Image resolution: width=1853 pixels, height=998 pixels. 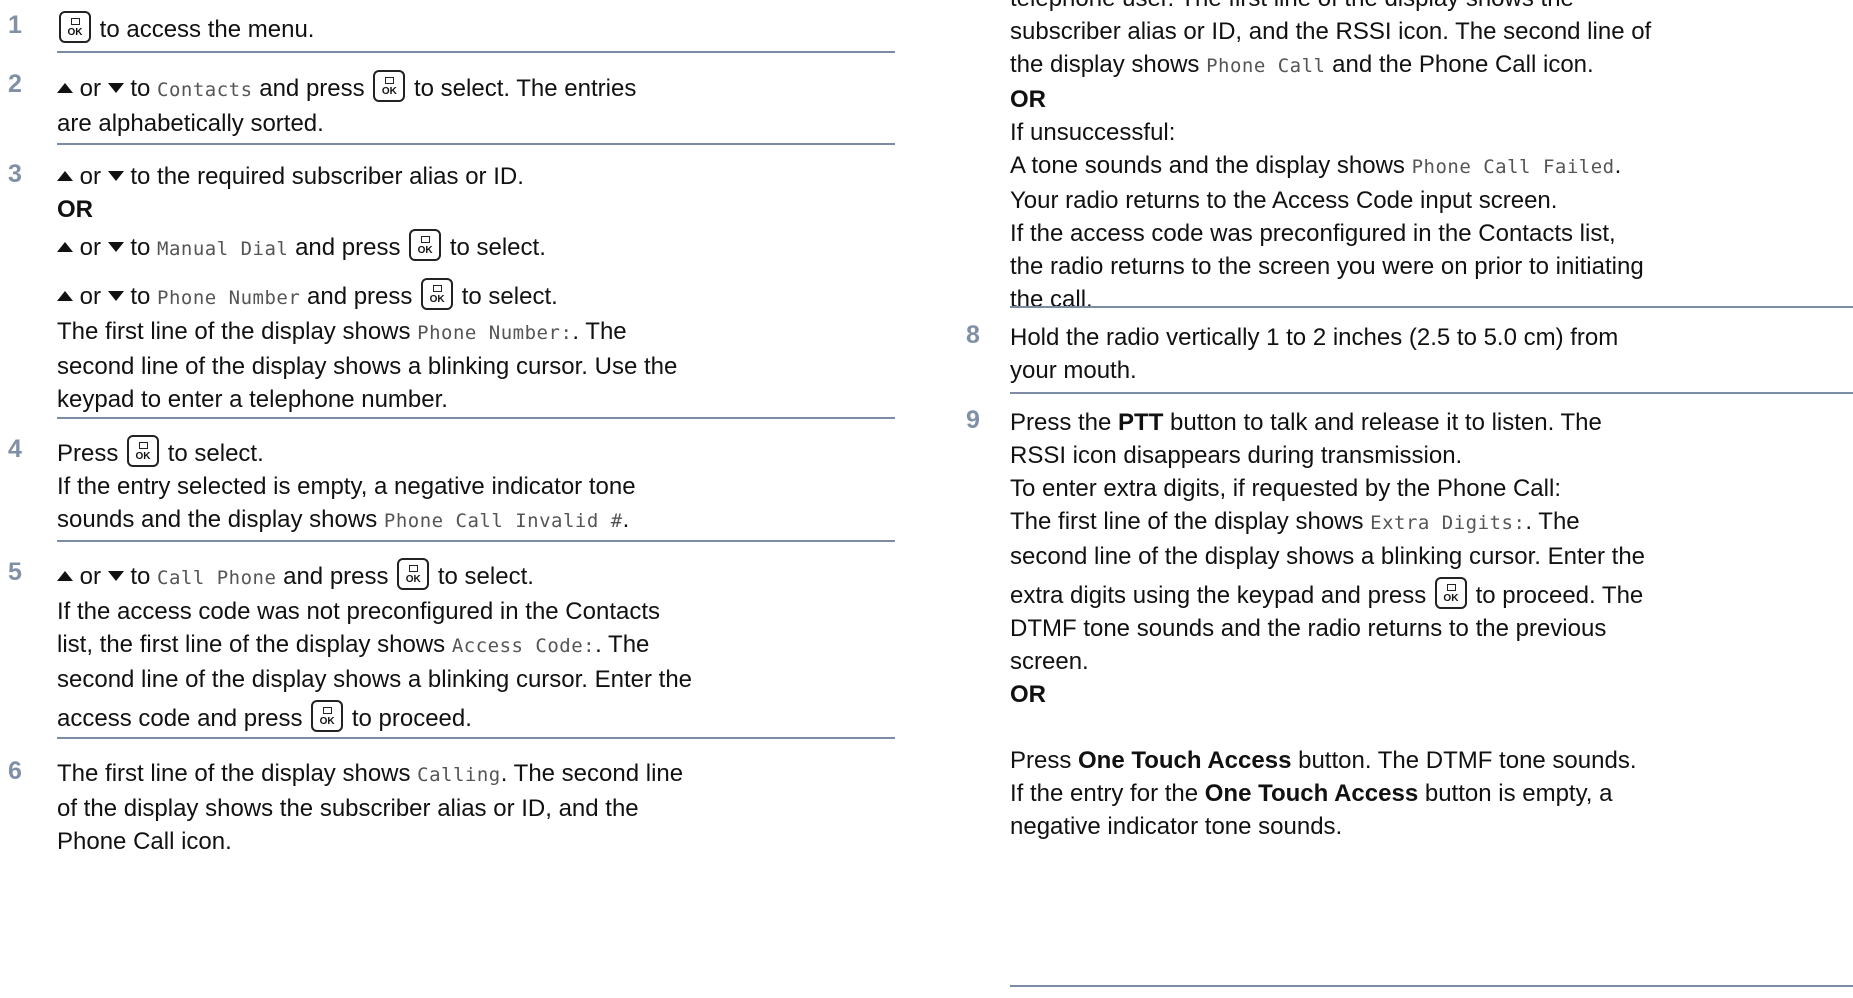 What do you see at coordinates (217, 578) in the screenshot?
I see `menu-item-call-phone: Call Phone` at bounding box center [217, 578].